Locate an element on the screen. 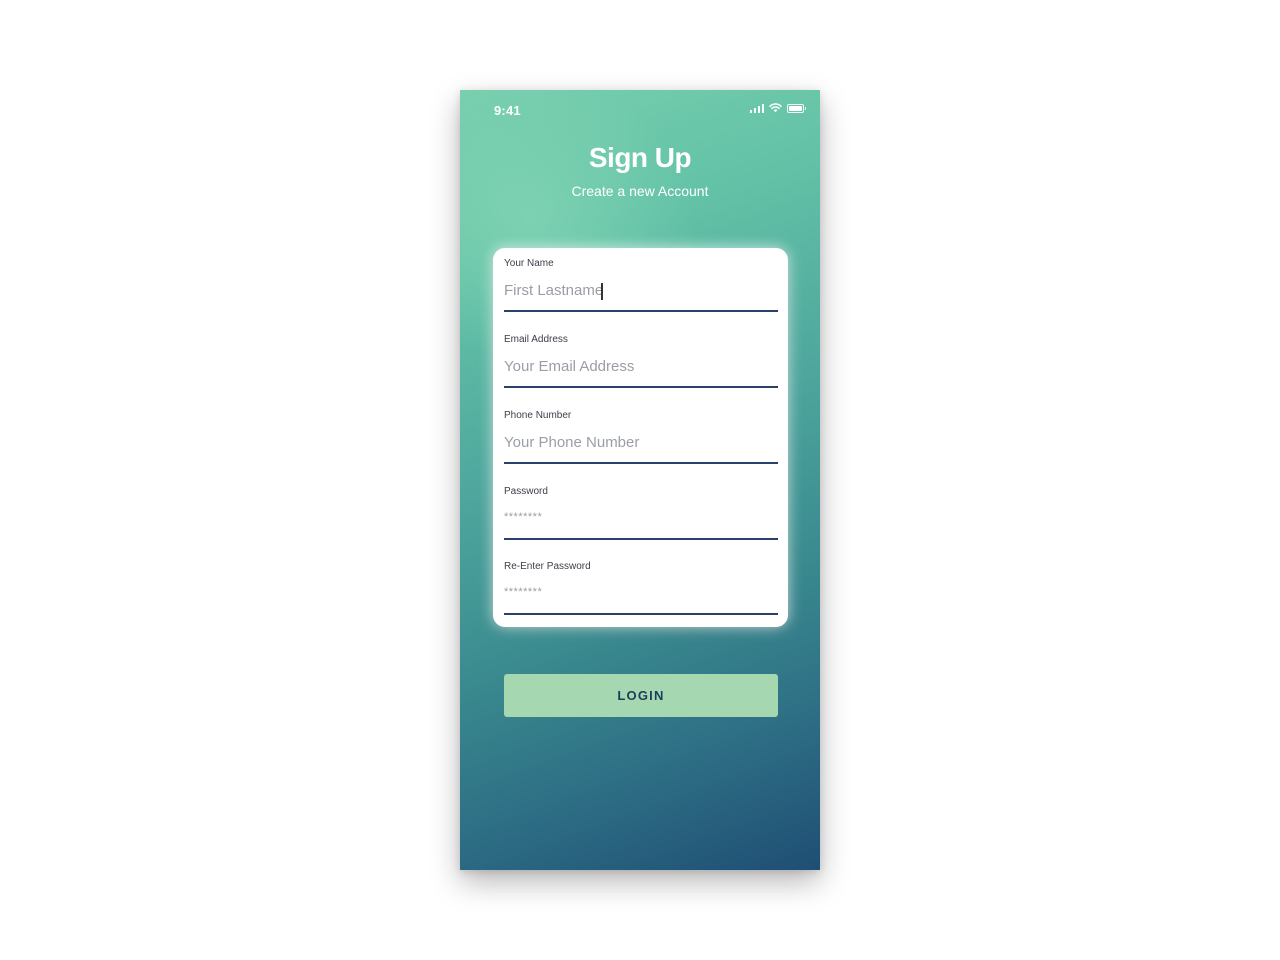 This screenshot has width=1280, height=960. status-icons is located at coordinates (777, 108).